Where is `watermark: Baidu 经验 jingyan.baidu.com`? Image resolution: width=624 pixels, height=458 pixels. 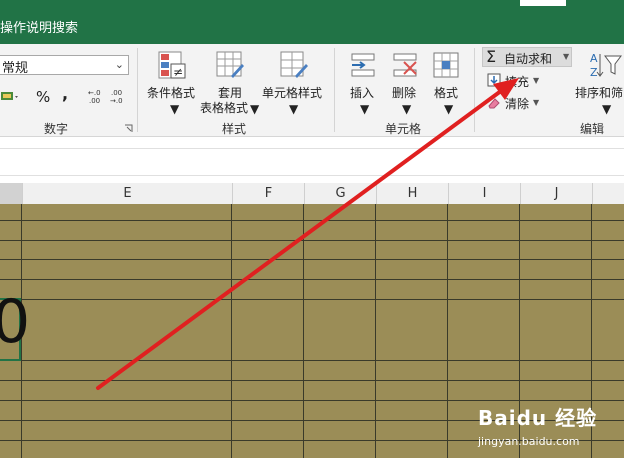
watermark: Baidu 经验 jingyan.baidu.com is located at coordinates (537, 425).